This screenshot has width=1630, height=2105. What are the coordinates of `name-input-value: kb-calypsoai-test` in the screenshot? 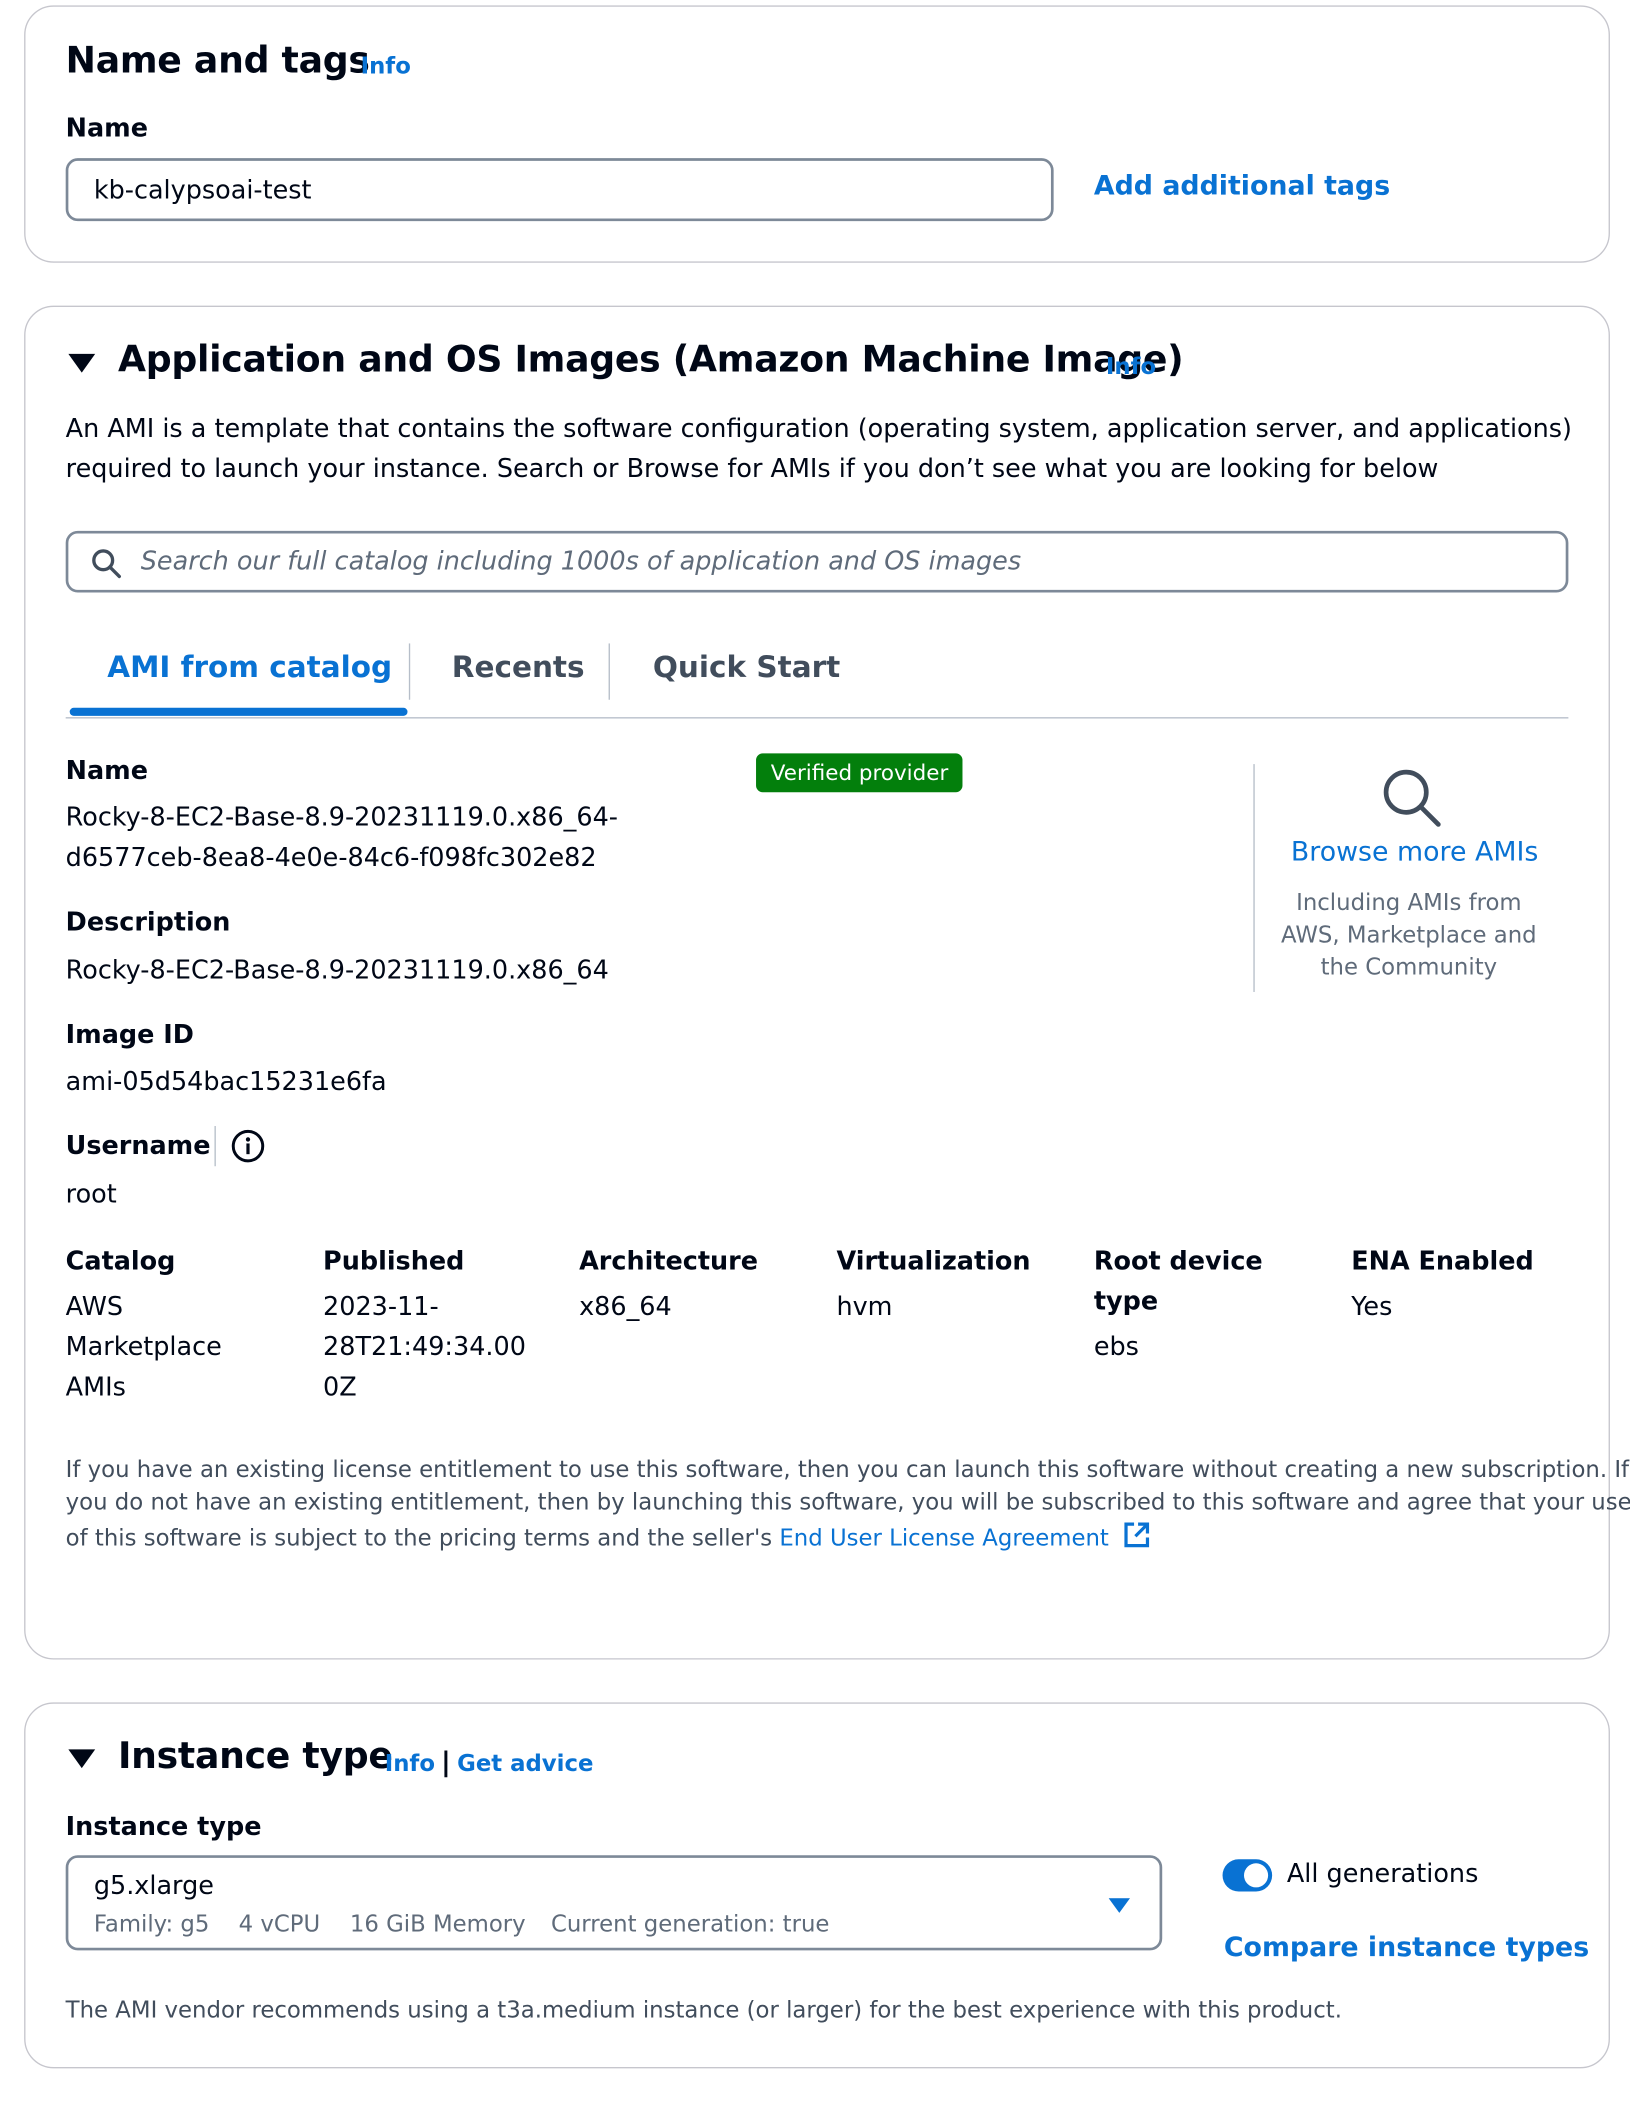 It's located at (202, 190).